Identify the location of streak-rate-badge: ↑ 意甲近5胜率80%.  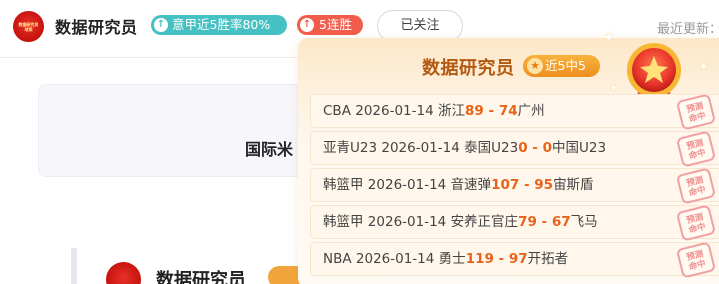
(219, 25).